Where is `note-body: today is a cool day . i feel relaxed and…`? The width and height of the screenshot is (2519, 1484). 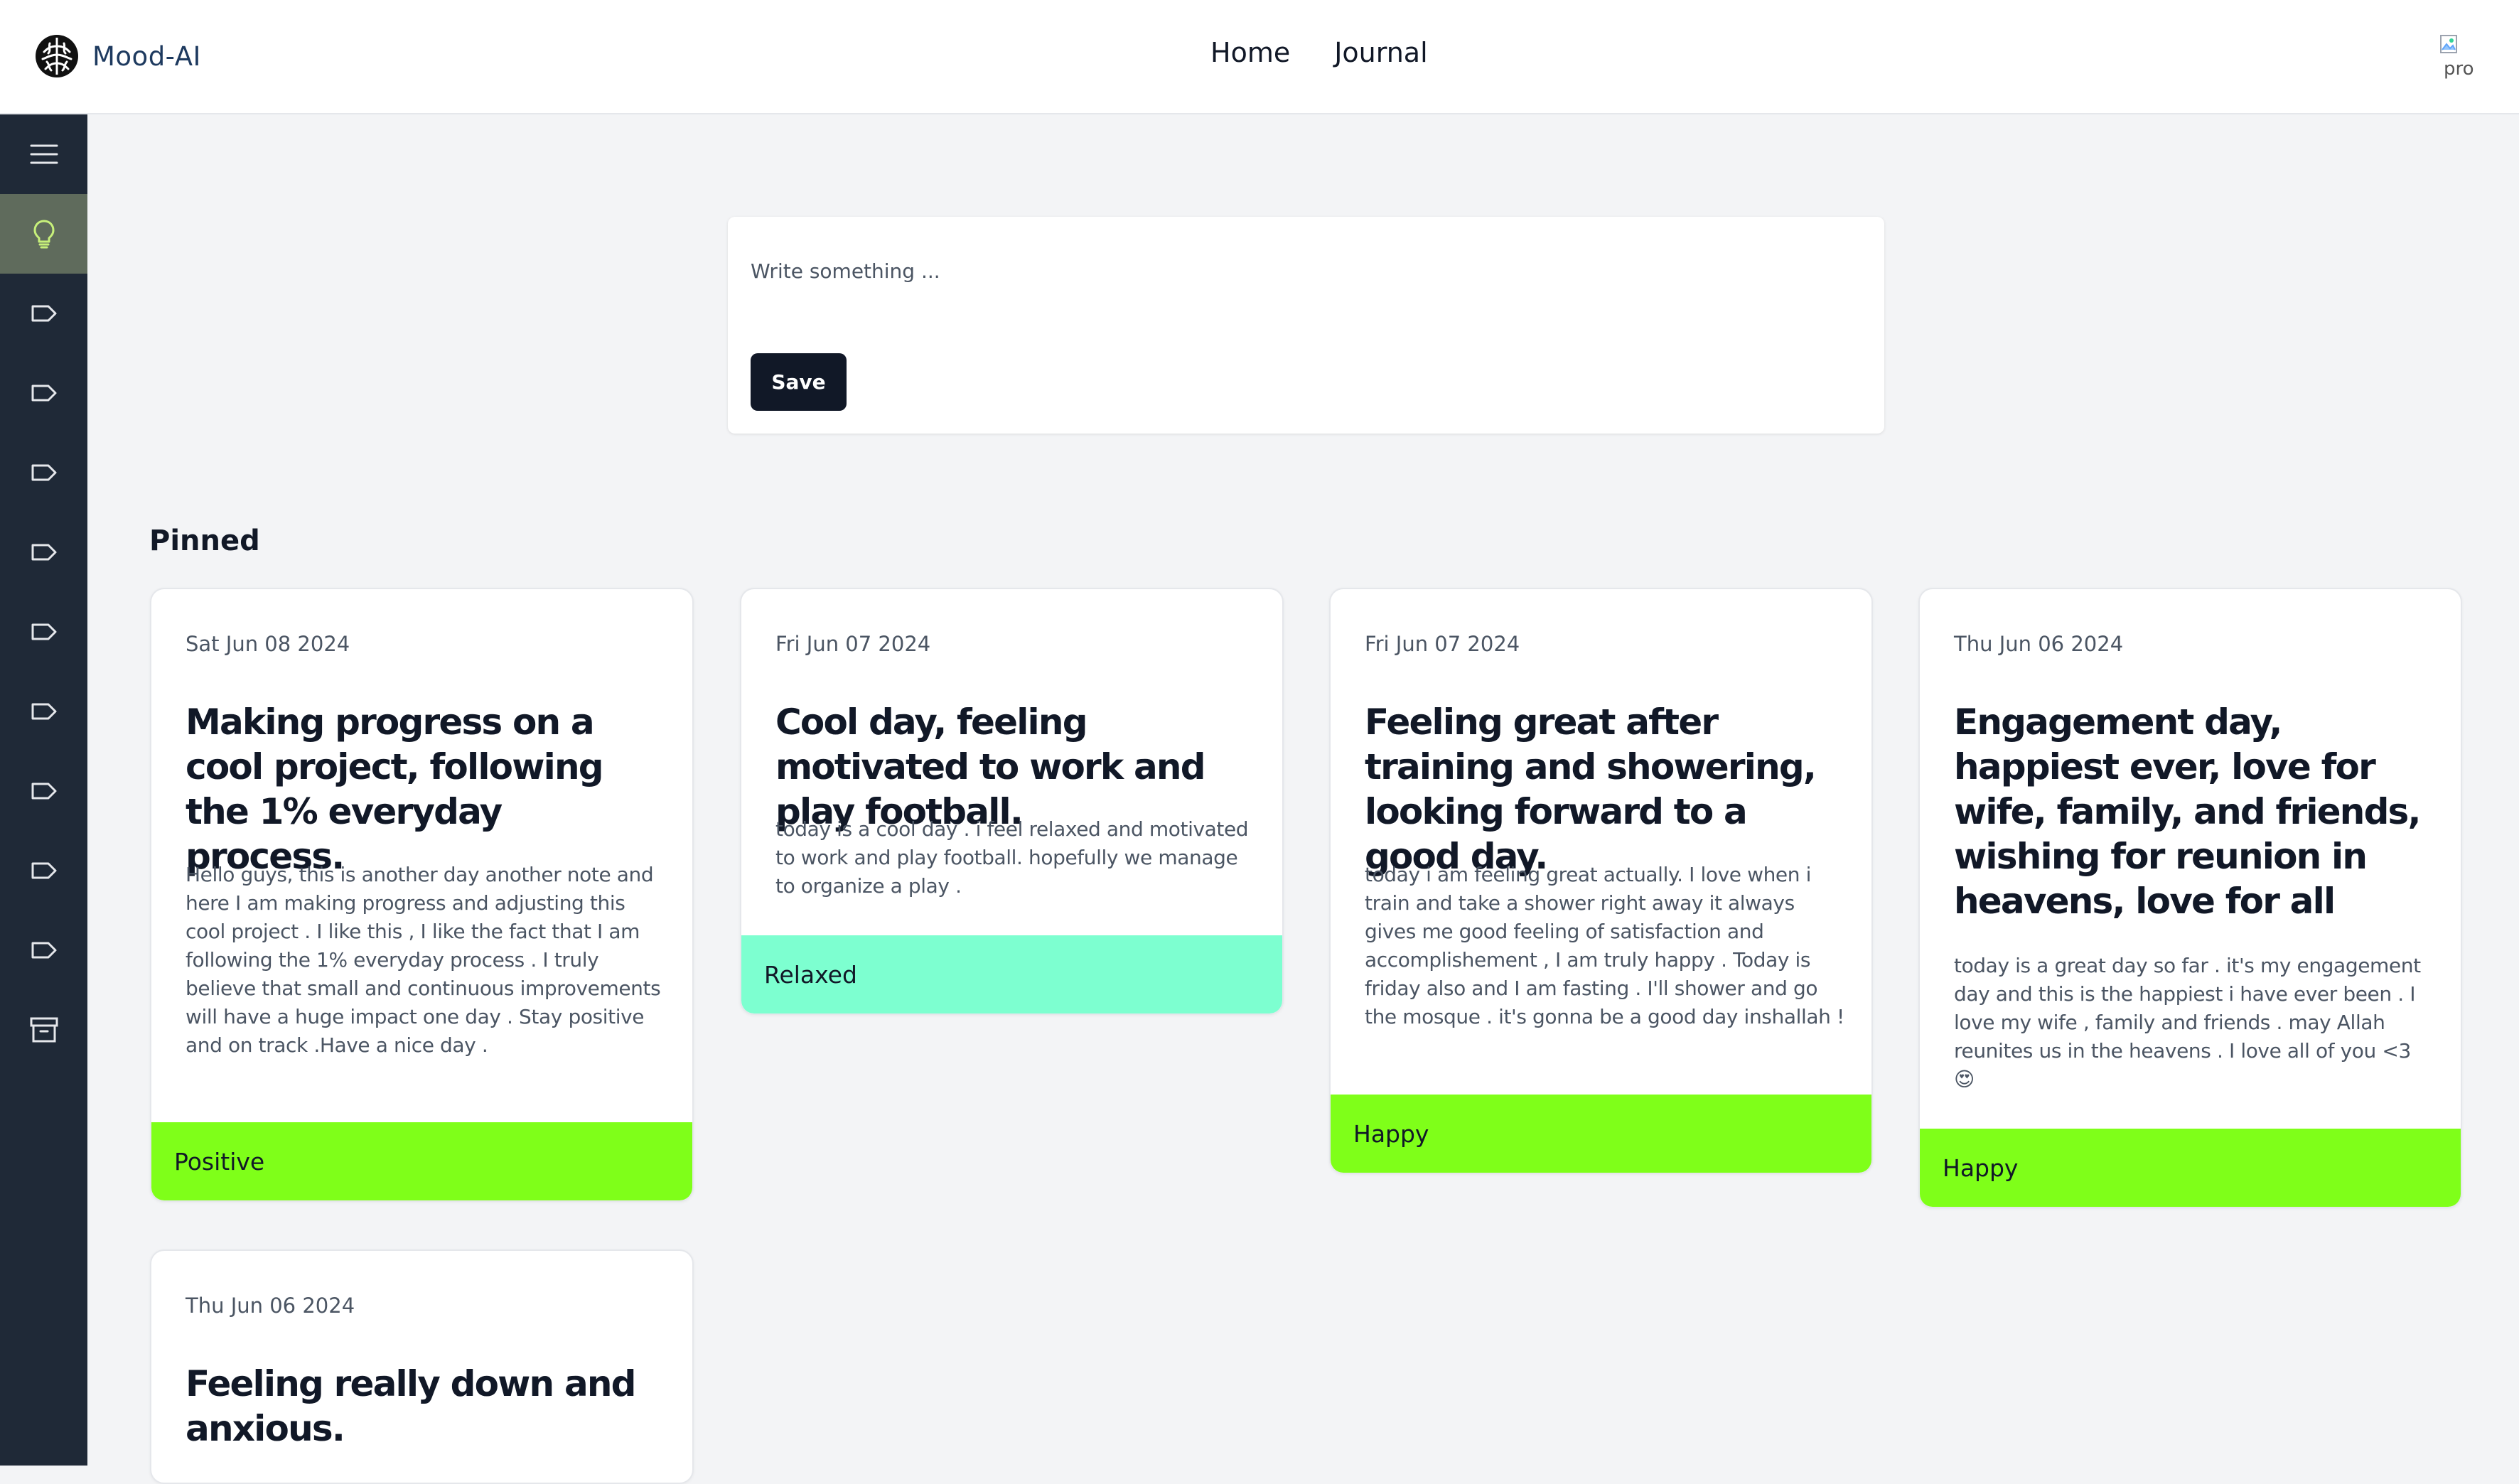 note-body: today is a cool day . i feel relaxed and… is located at coordinates (1012, 857).